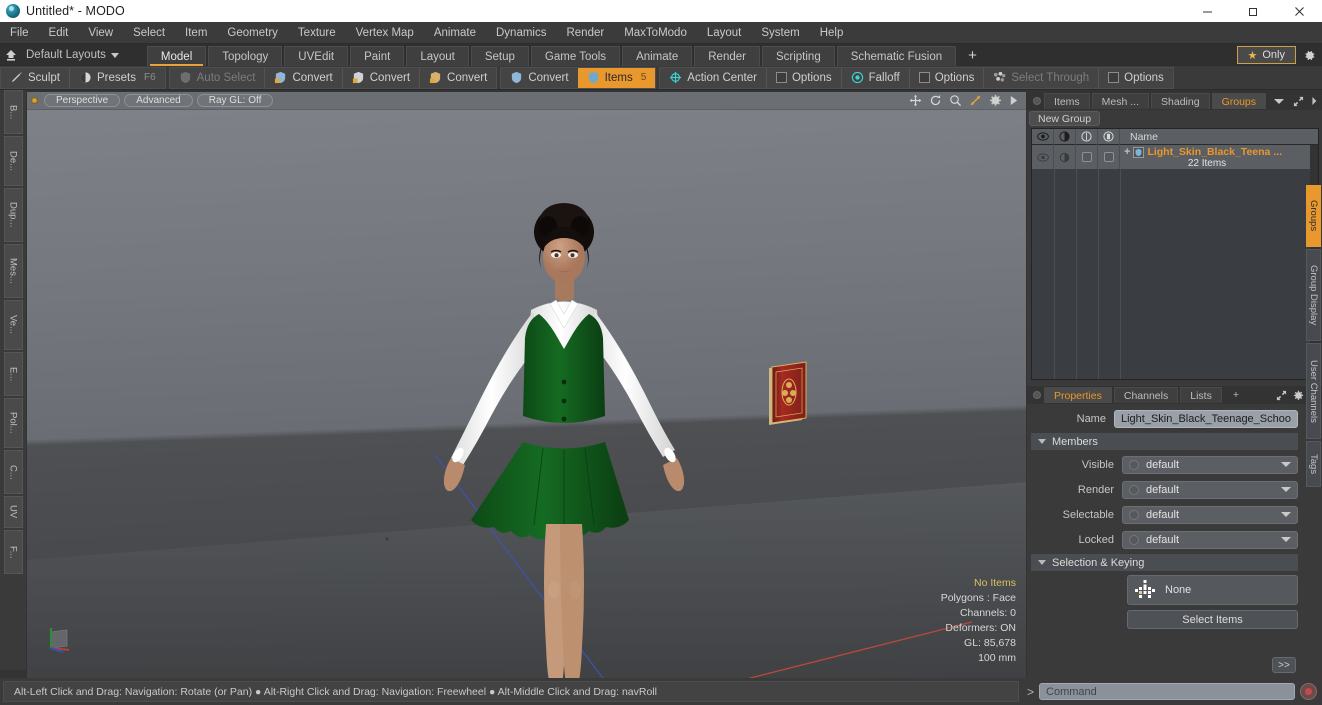 Image resolution: width=1322 pixels, height=705 pixels. Describe the element at coordinates (377, 56) in the screenshot. I see `layout-tab-paint: Paint` at that location.